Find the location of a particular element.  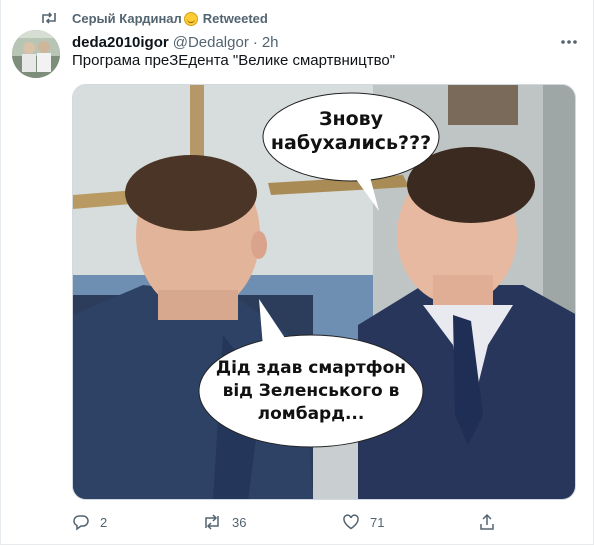

bubble-bottom-line2: від Зеленського в is located at coordinates (311, 391).